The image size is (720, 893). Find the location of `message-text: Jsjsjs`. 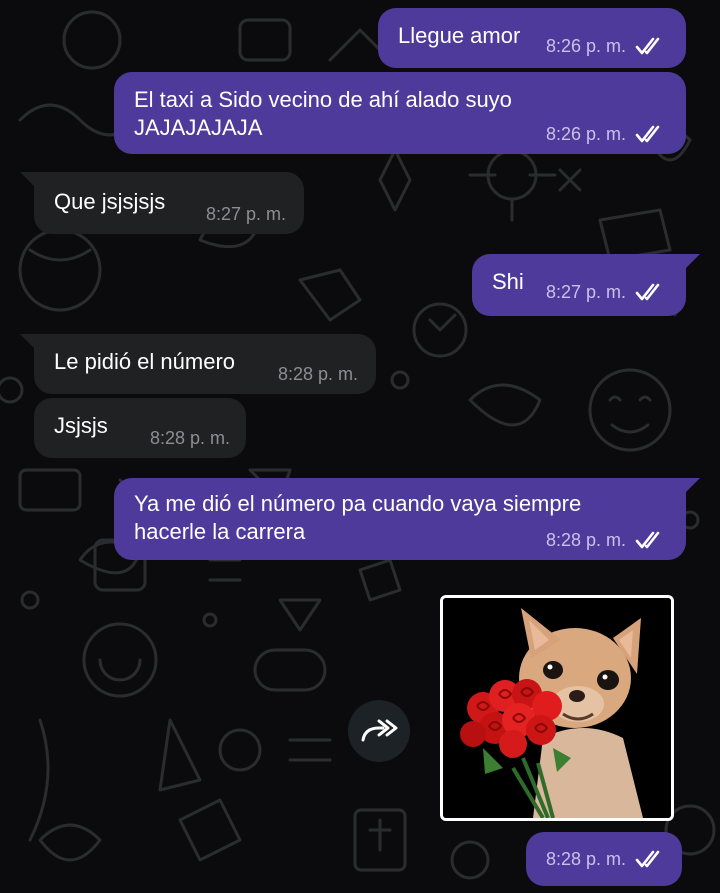

message-text: Jsjsjs is located at coordinates (81, 425).